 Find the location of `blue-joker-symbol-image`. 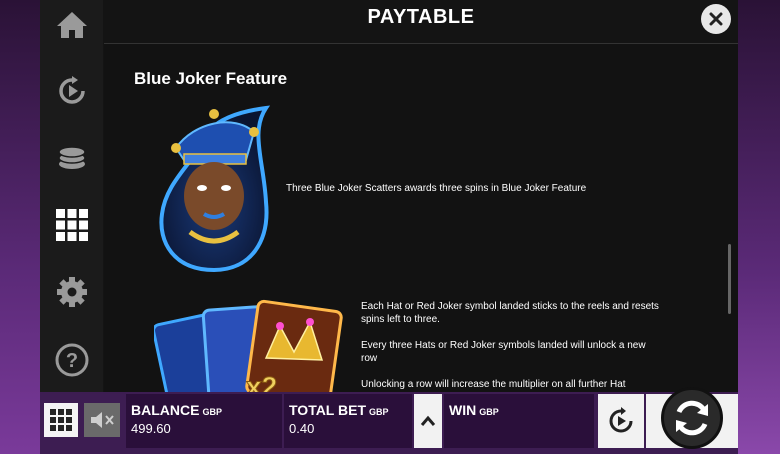

blue-joker-symbol-image is located at coordinates (215, 189).